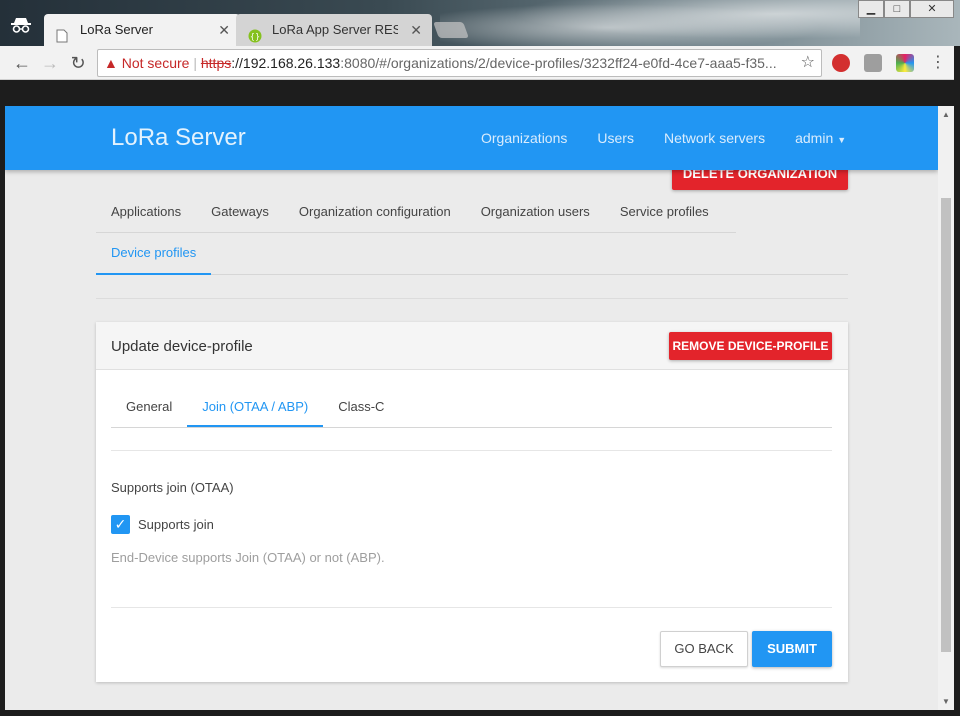 The height and width of the screenshot is (716, 960). What do you see at coordinates (78, 63) in the screenshot?
I see `reload-icon: ↻` at bounding box center [78, 63].